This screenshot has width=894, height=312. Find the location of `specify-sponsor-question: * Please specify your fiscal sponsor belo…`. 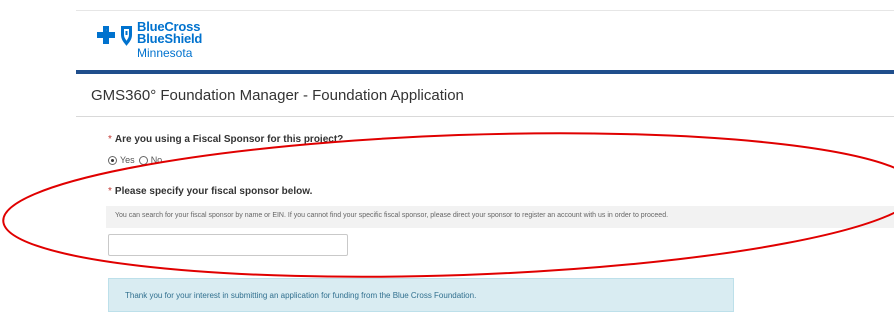

specify-sponsor-question: * Please specify your fiscal sponsor belo… is located at coordinates (210, 191).